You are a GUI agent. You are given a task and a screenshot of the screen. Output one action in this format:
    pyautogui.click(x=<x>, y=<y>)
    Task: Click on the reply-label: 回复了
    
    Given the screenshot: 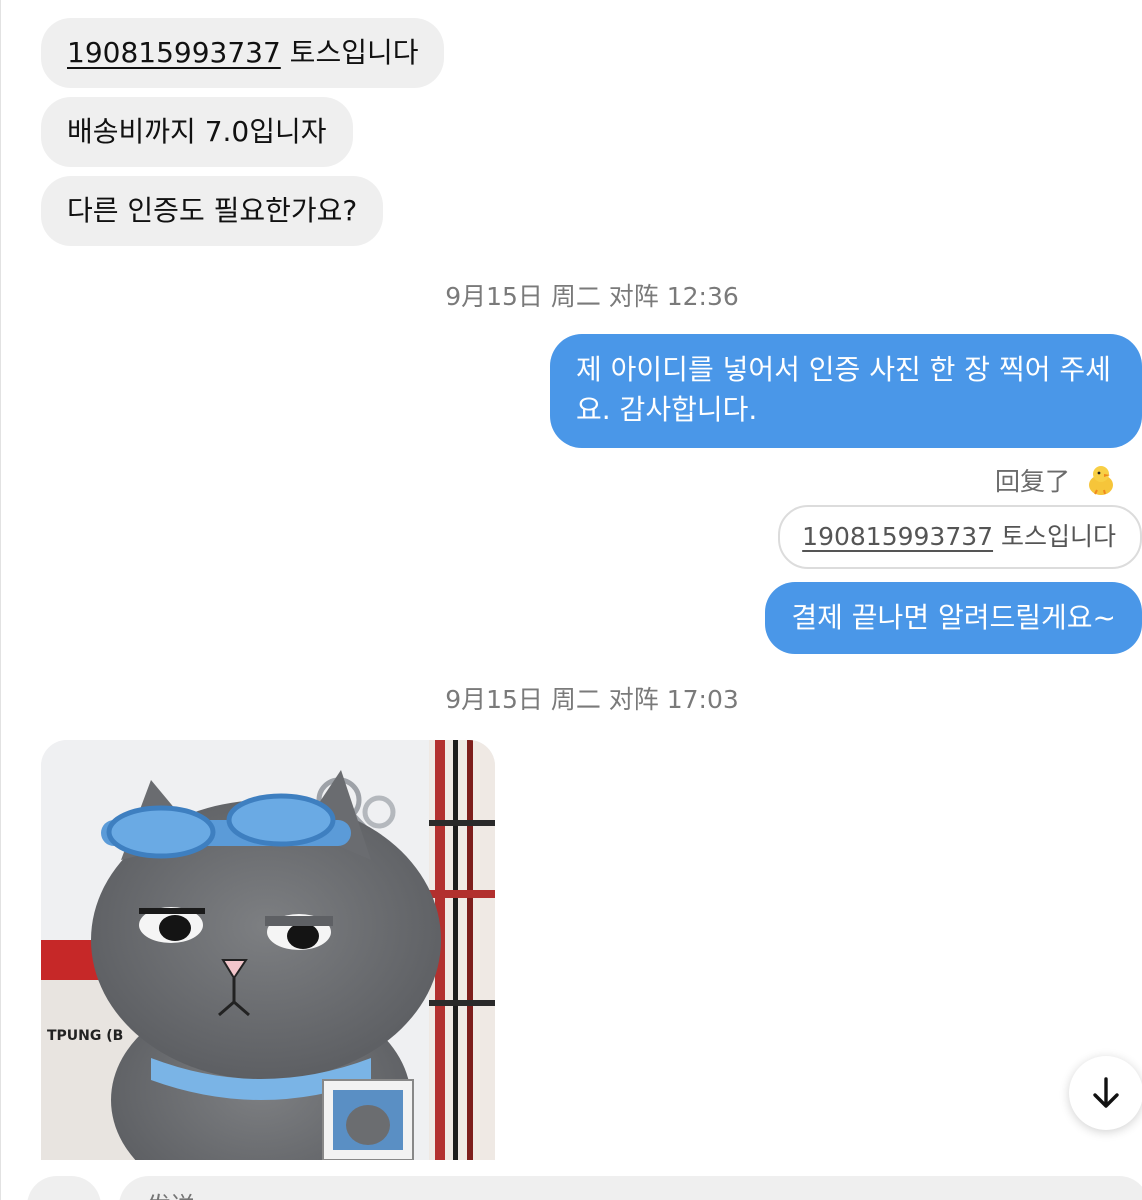 What is the action you would take?
    pyautogui.click(x=1056, y=480)
    